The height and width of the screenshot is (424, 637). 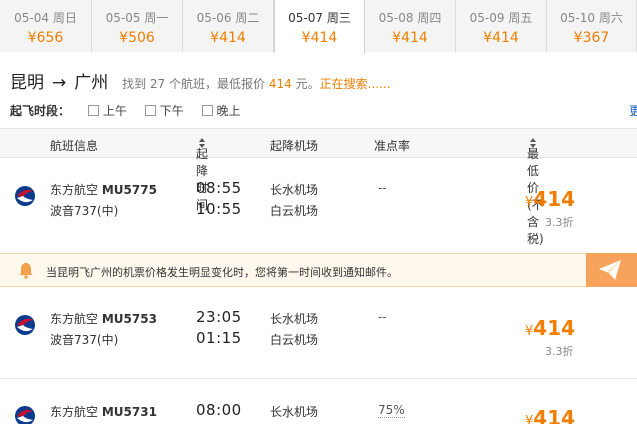 I want to click on departure-time: 08:55, so click(x=219, y=188).